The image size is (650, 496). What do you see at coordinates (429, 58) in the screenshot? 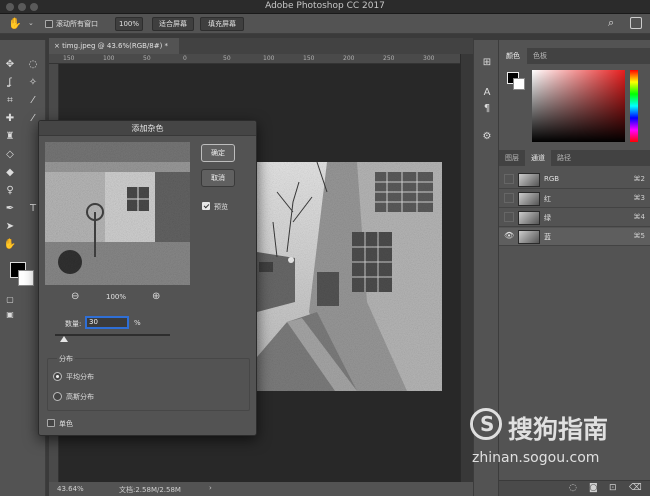
I see `ruler-tick-label: 300` at bounding box center [429, 58].